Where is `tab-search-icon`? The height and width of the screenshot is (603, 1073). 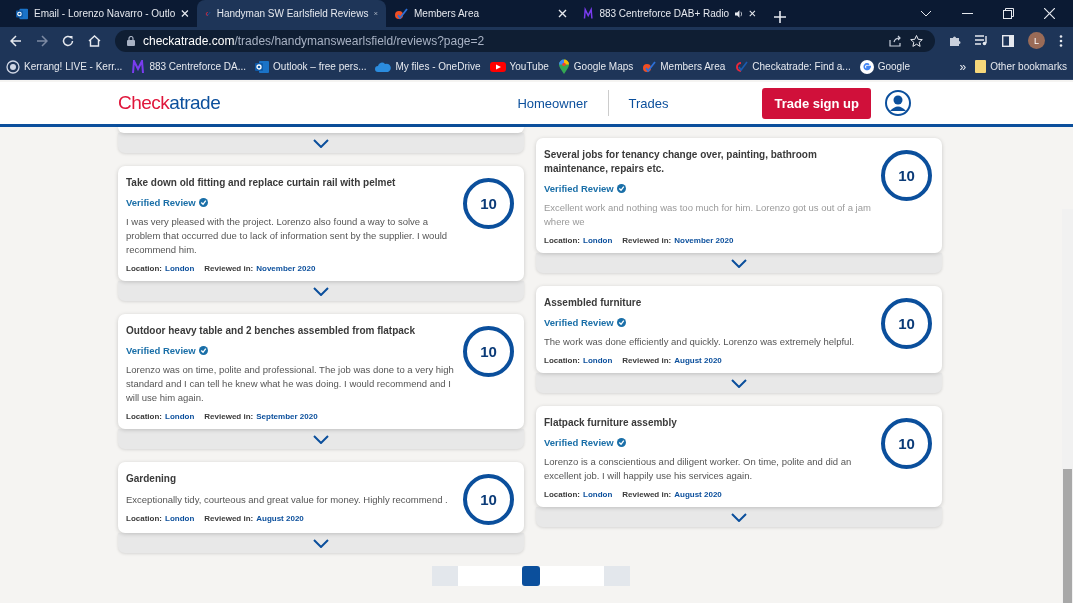 tab-search-icon is located at coordinates (926, 13).